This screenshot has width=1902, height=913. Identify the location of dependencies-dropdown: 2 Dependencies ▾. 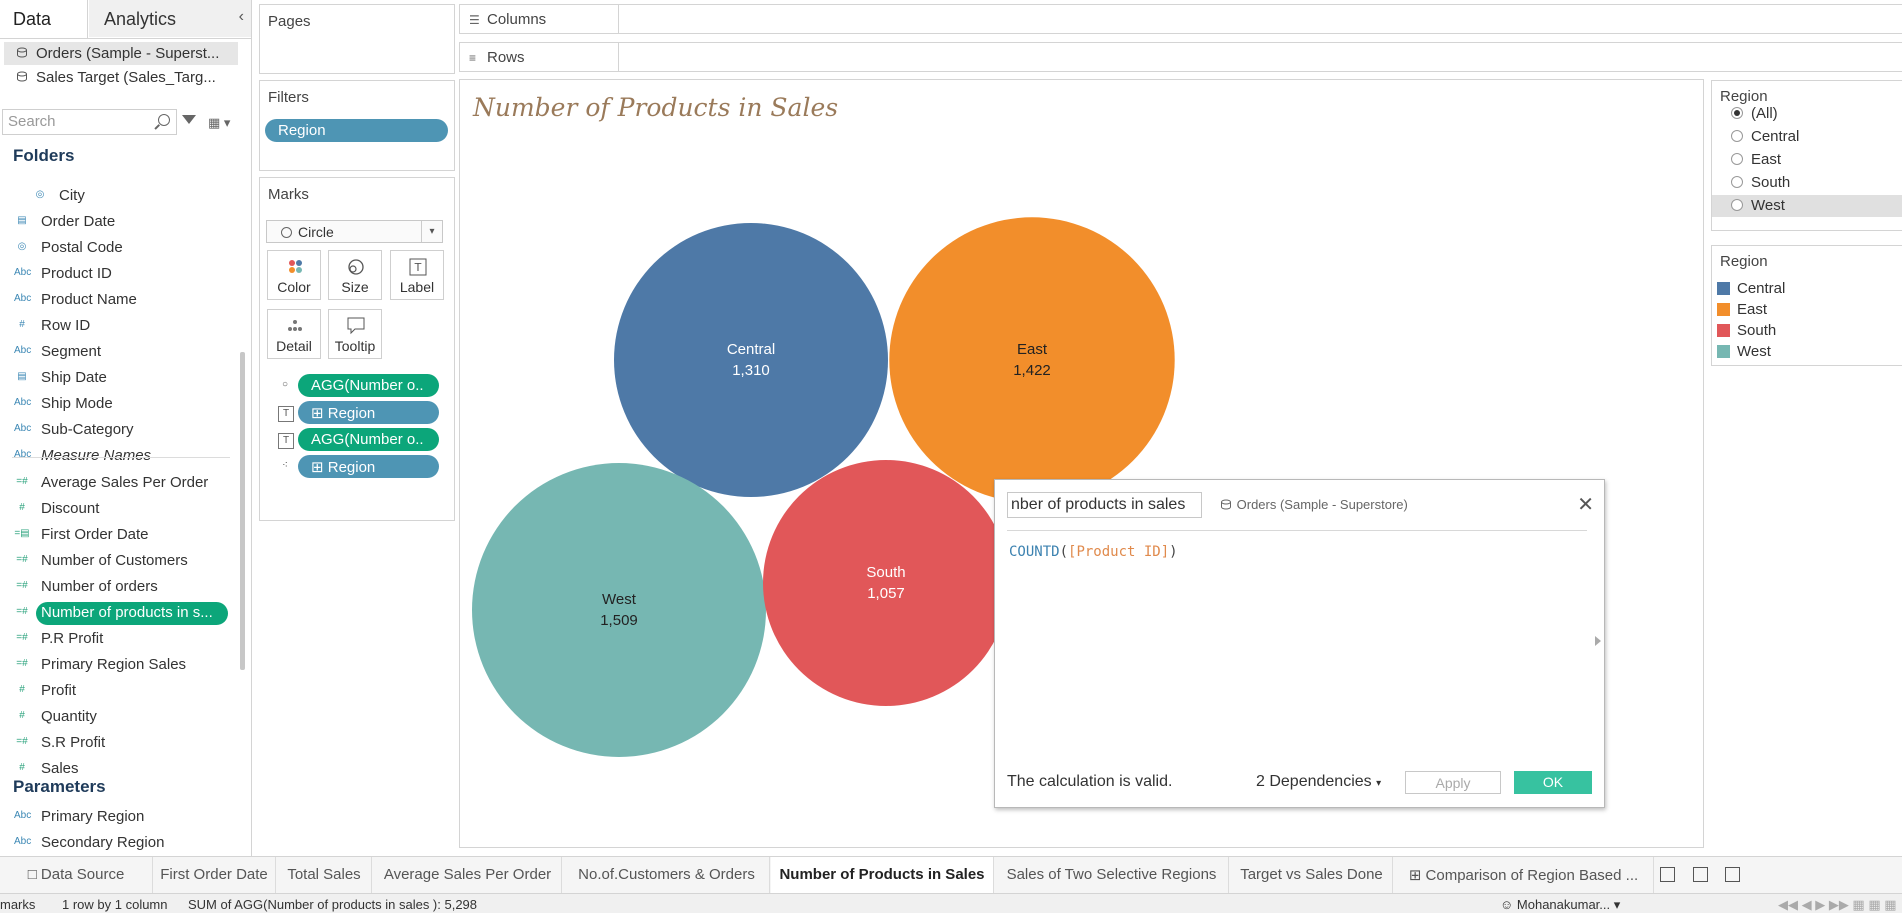
(1318, 782).